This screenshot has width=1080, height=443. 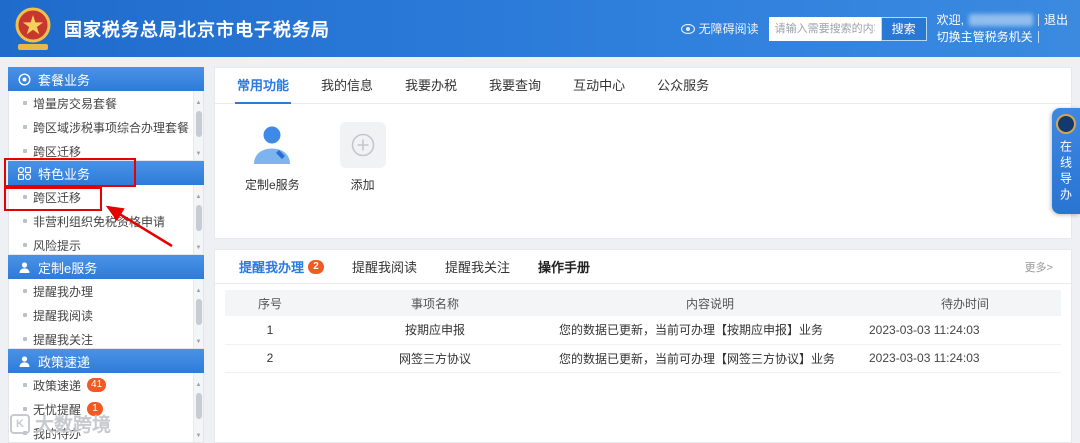 I want to click on cell-no: 2, so click(x=270, y=358).